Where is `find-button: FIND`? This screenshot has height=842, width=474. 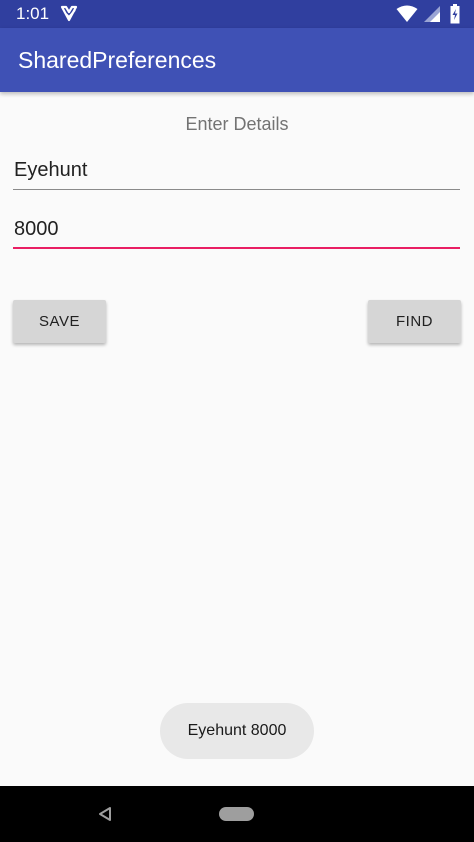 find-button: FIND is located at coordinates (414, 321).